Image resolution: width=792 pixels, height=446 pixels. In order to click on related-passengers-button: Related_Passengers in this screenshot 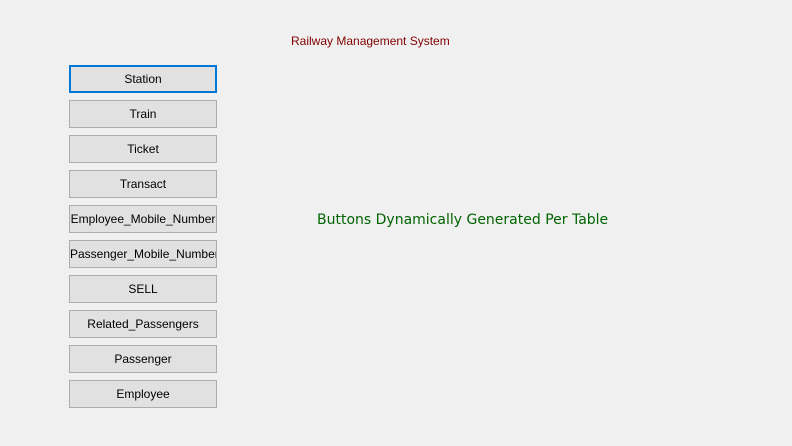, I will do `click(143, 324)`.